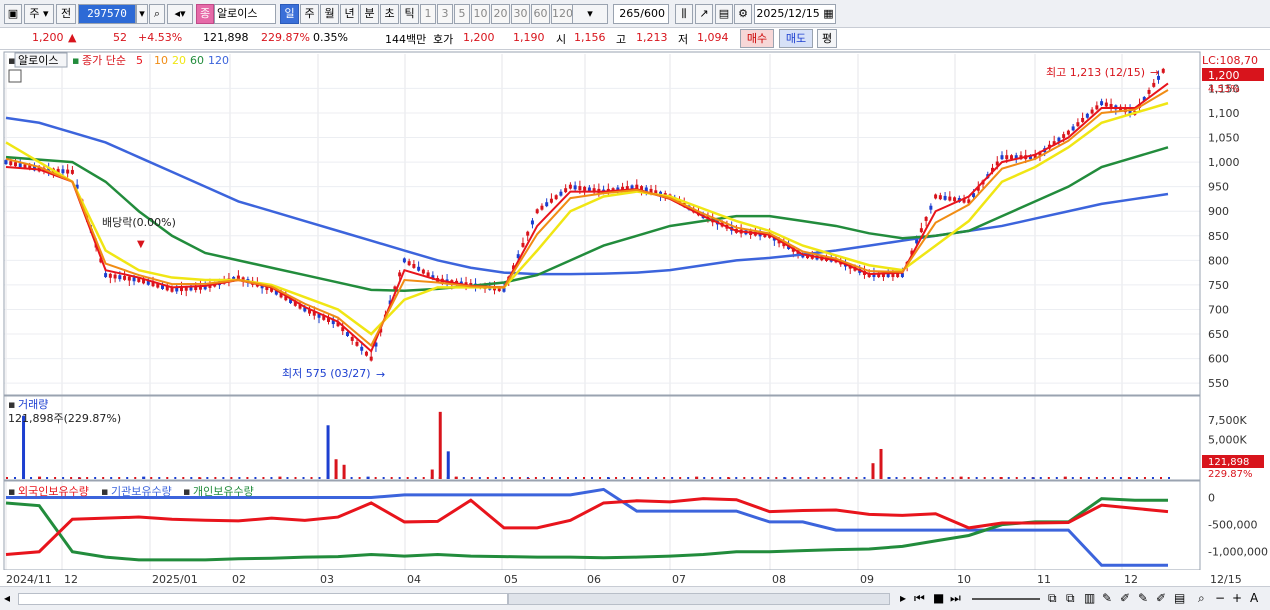 This screenshot has width=1270, height=610. What do you see at coordinates (428, 14) in the screenshot?
I see `interval-button-0: 1` at bounding box center [428, 14].